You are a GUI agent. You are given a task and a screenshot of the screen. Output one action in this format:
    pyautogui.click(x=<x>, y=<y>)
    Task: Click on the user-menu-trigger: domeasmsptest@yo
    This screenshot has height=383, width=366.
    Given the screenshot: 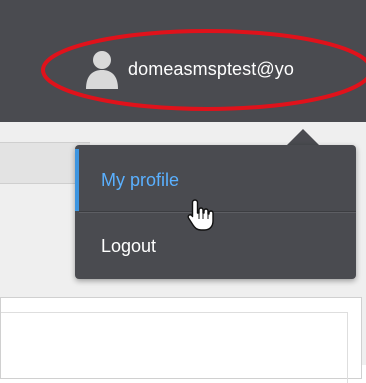 What is the action you would take?
    pyautogui.click(x=189, y=69)
    